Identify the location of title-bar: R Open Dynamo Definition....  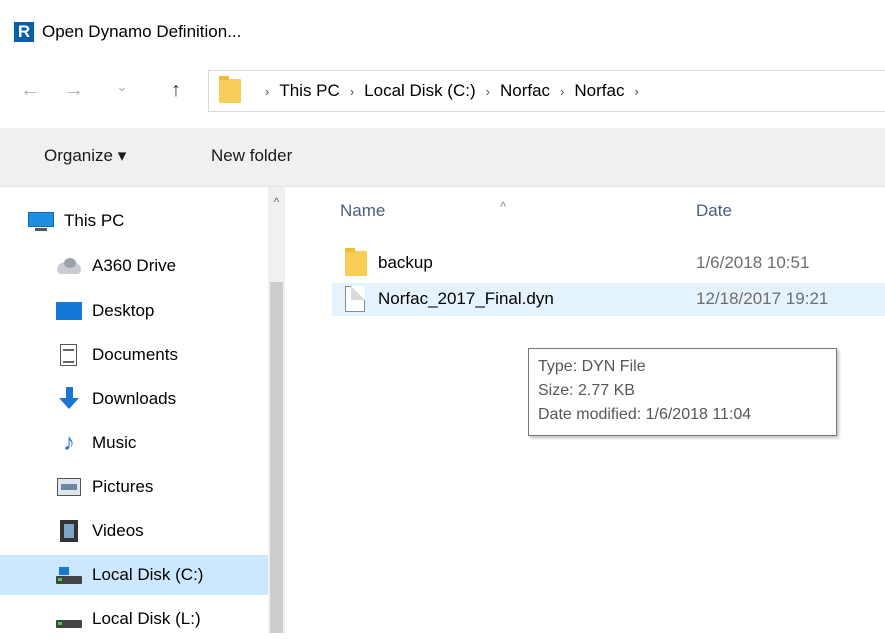
(442, 30).